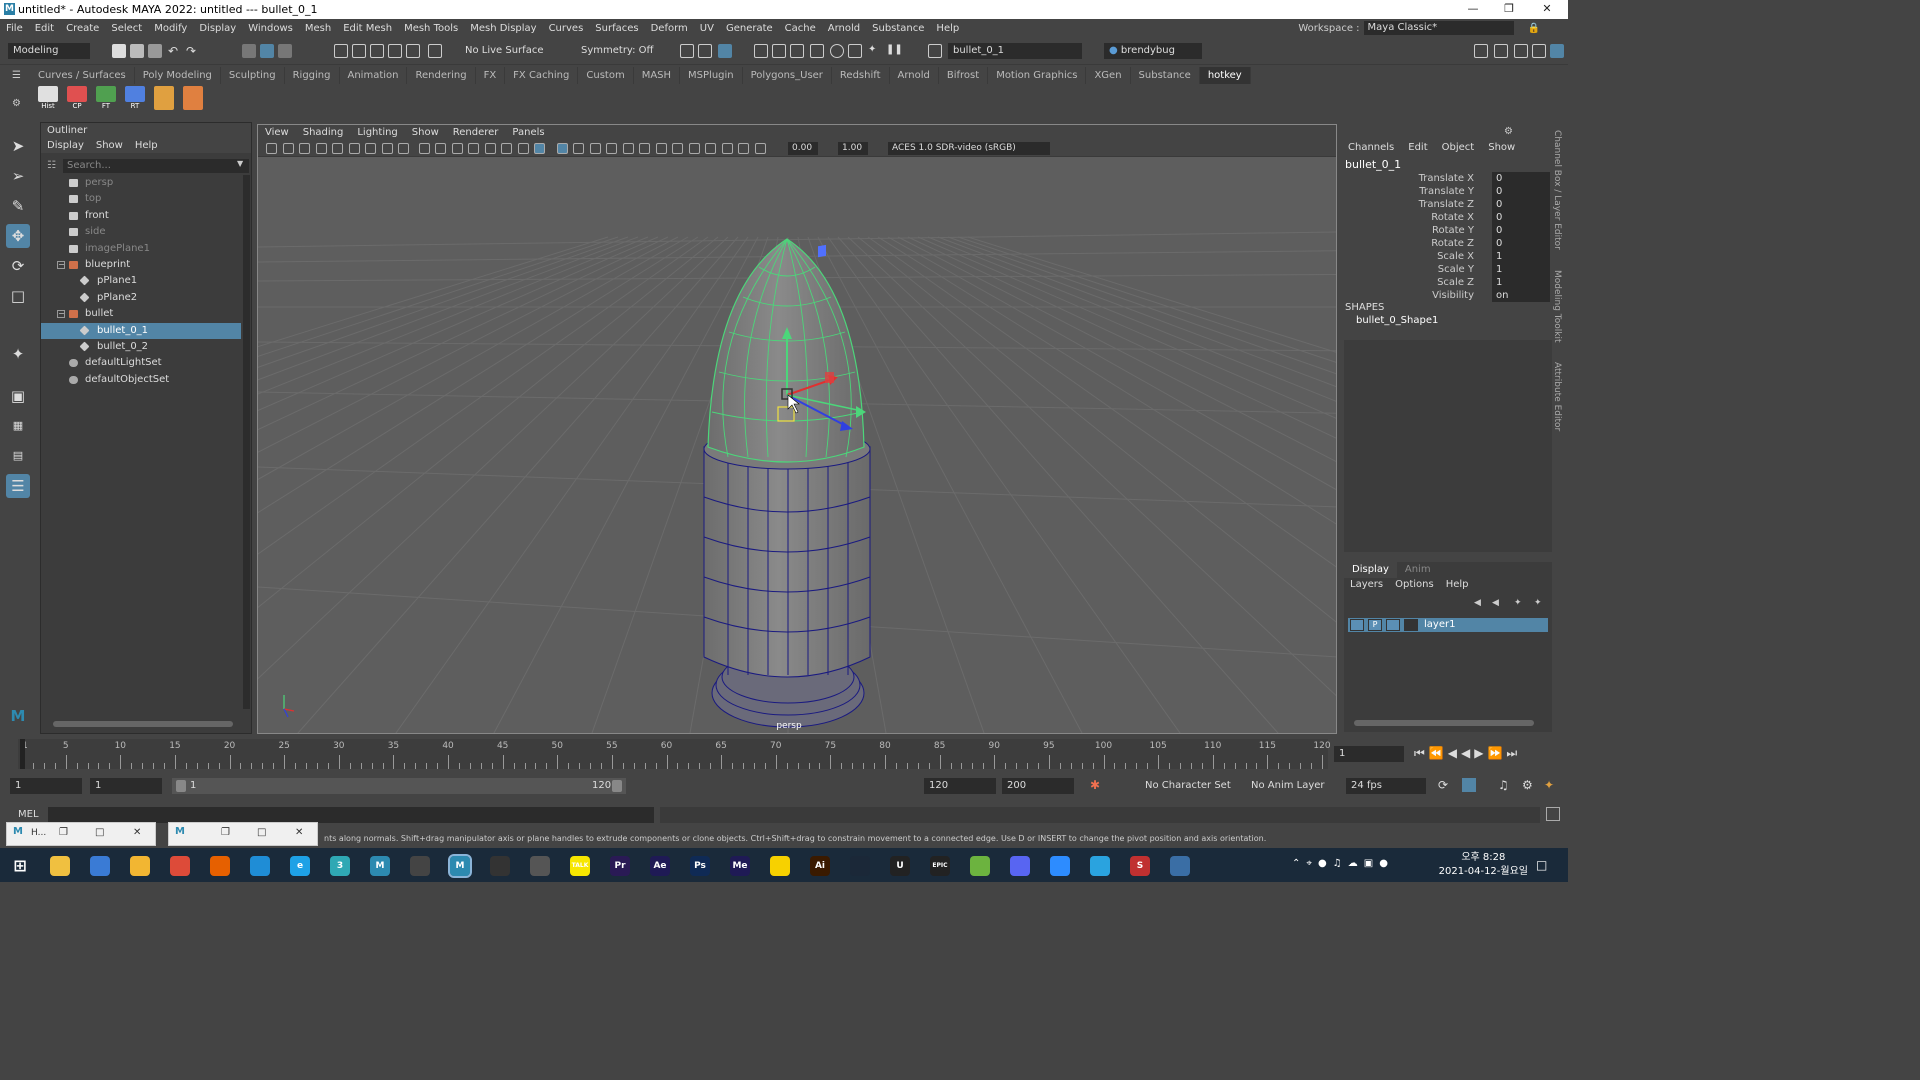  I want to click on menu-item: Edit Mesh, so click(367, 28).